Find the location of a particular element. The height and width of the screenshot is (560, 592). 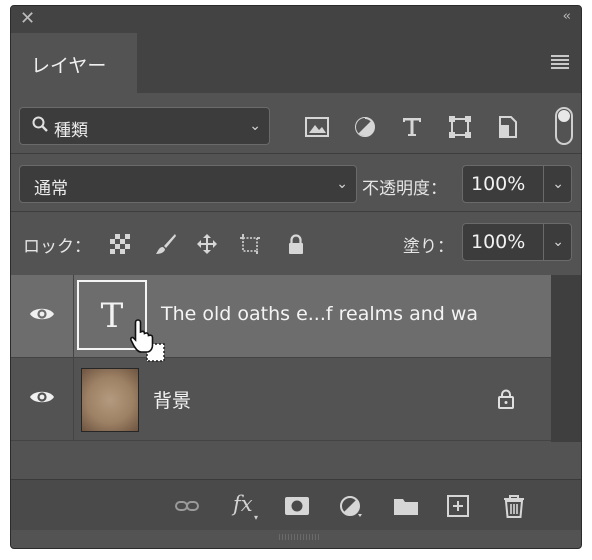

layers-scrollbar is located at coordinates (566, 358).